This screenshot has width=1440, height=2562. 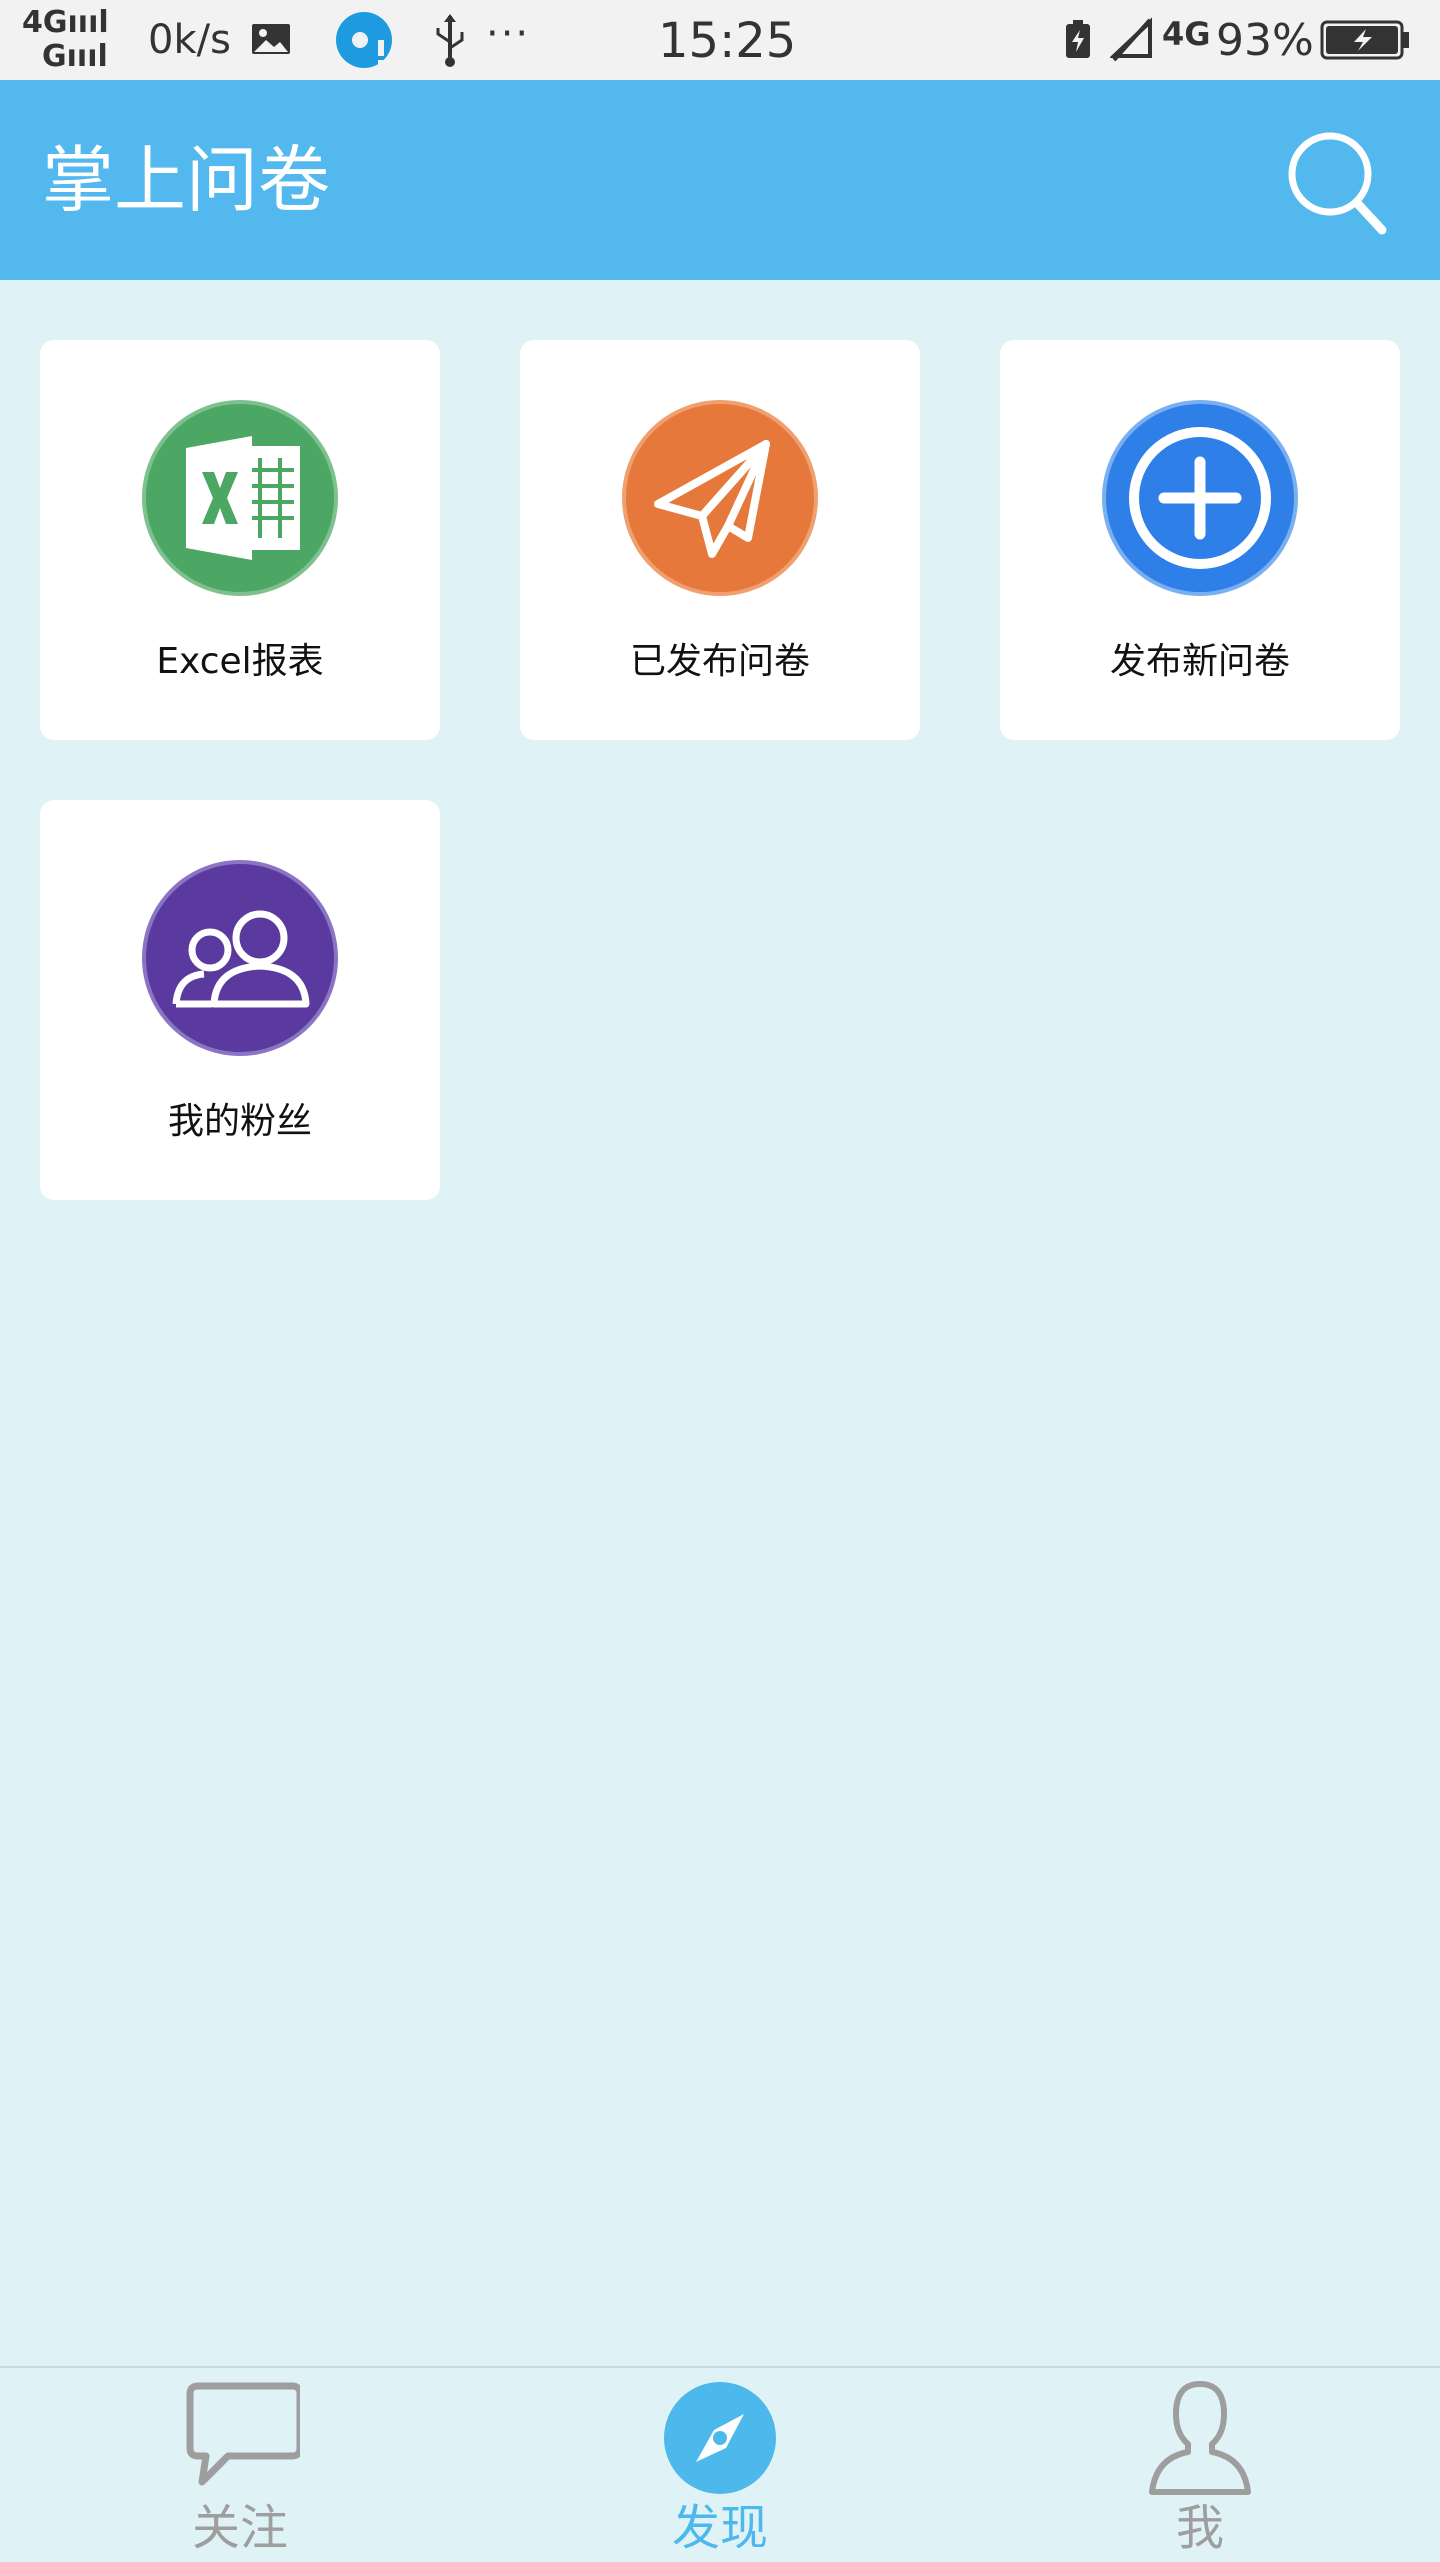 What do you see at coordinates (364, 40) in the screenshot?
I see `app-notification-icon` at bounding box center [364, 40].